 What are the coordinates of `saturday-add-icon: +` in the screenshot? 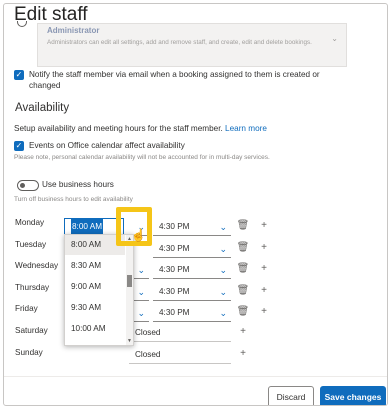 It's located at (243, 332).